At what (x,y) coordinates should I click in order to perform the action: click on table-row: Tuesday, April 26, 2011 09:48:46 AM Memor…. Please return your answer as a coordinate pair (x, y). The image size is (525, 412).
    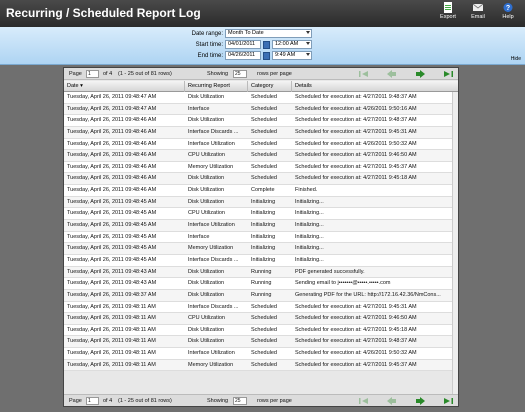
    Looking at the image, I should click on (261, 167).